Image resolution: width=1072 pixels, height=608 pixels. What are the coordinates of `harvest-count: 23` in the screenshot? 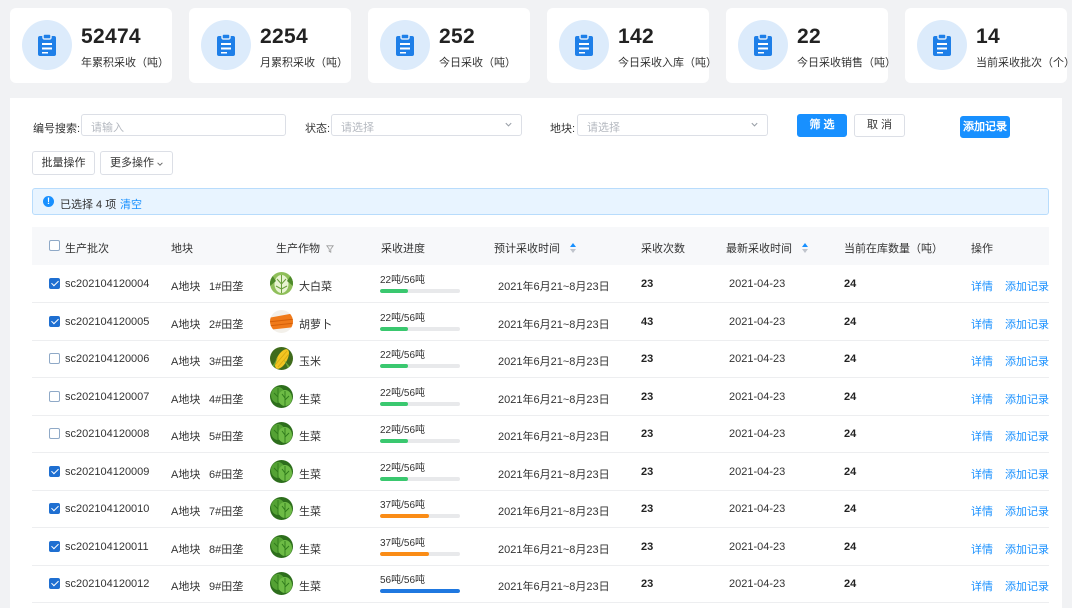 It's located at (647, 546).